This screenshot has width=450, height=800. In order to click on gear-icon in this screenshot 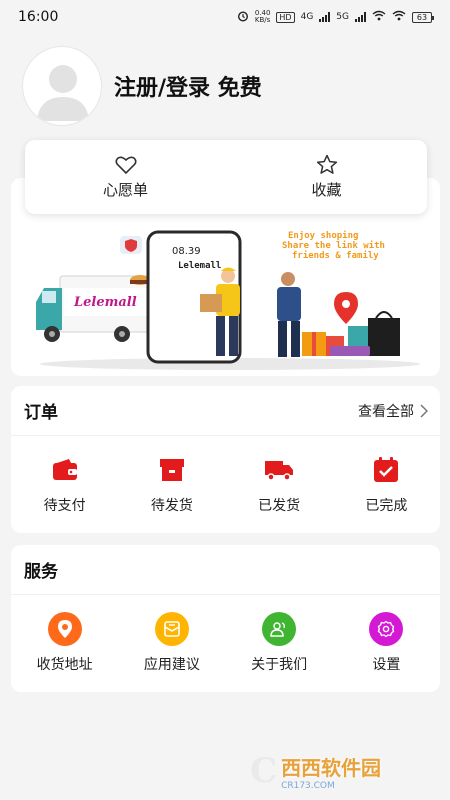, I will do `click(386, 629)`.